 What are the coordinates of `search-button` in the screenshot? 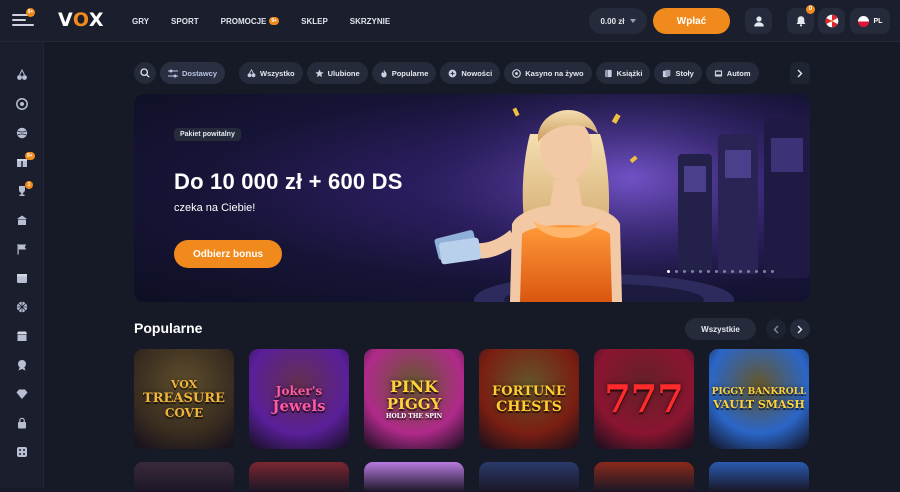 It's located at (145, 73).